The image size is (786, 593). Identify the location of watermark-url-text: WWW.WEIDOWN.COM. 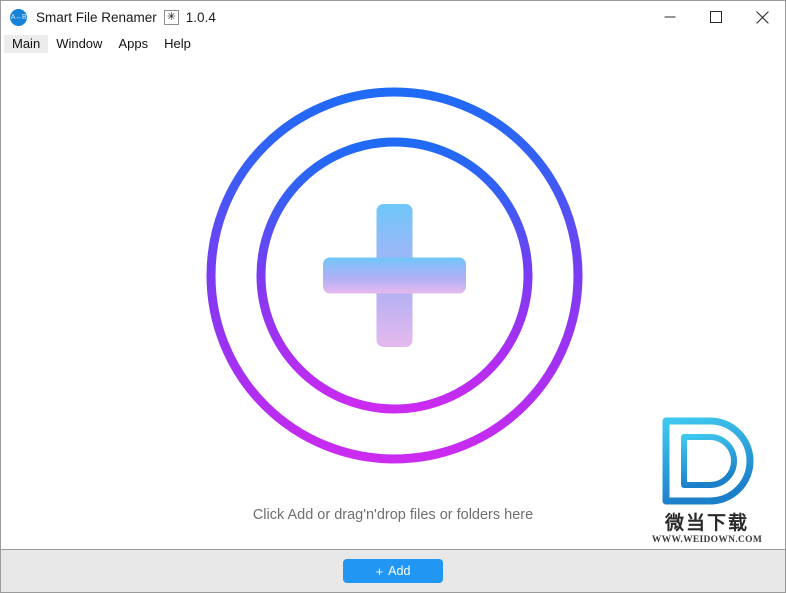
(707, 540).